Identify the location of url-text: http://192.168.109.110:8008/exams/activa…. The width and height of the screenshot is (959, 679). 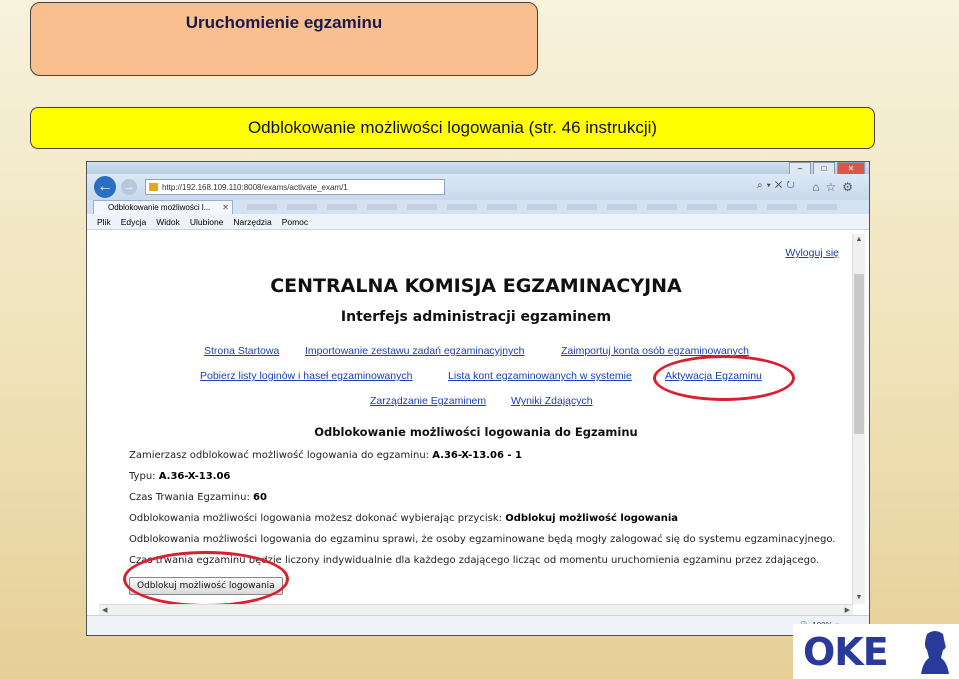
(255, 187).